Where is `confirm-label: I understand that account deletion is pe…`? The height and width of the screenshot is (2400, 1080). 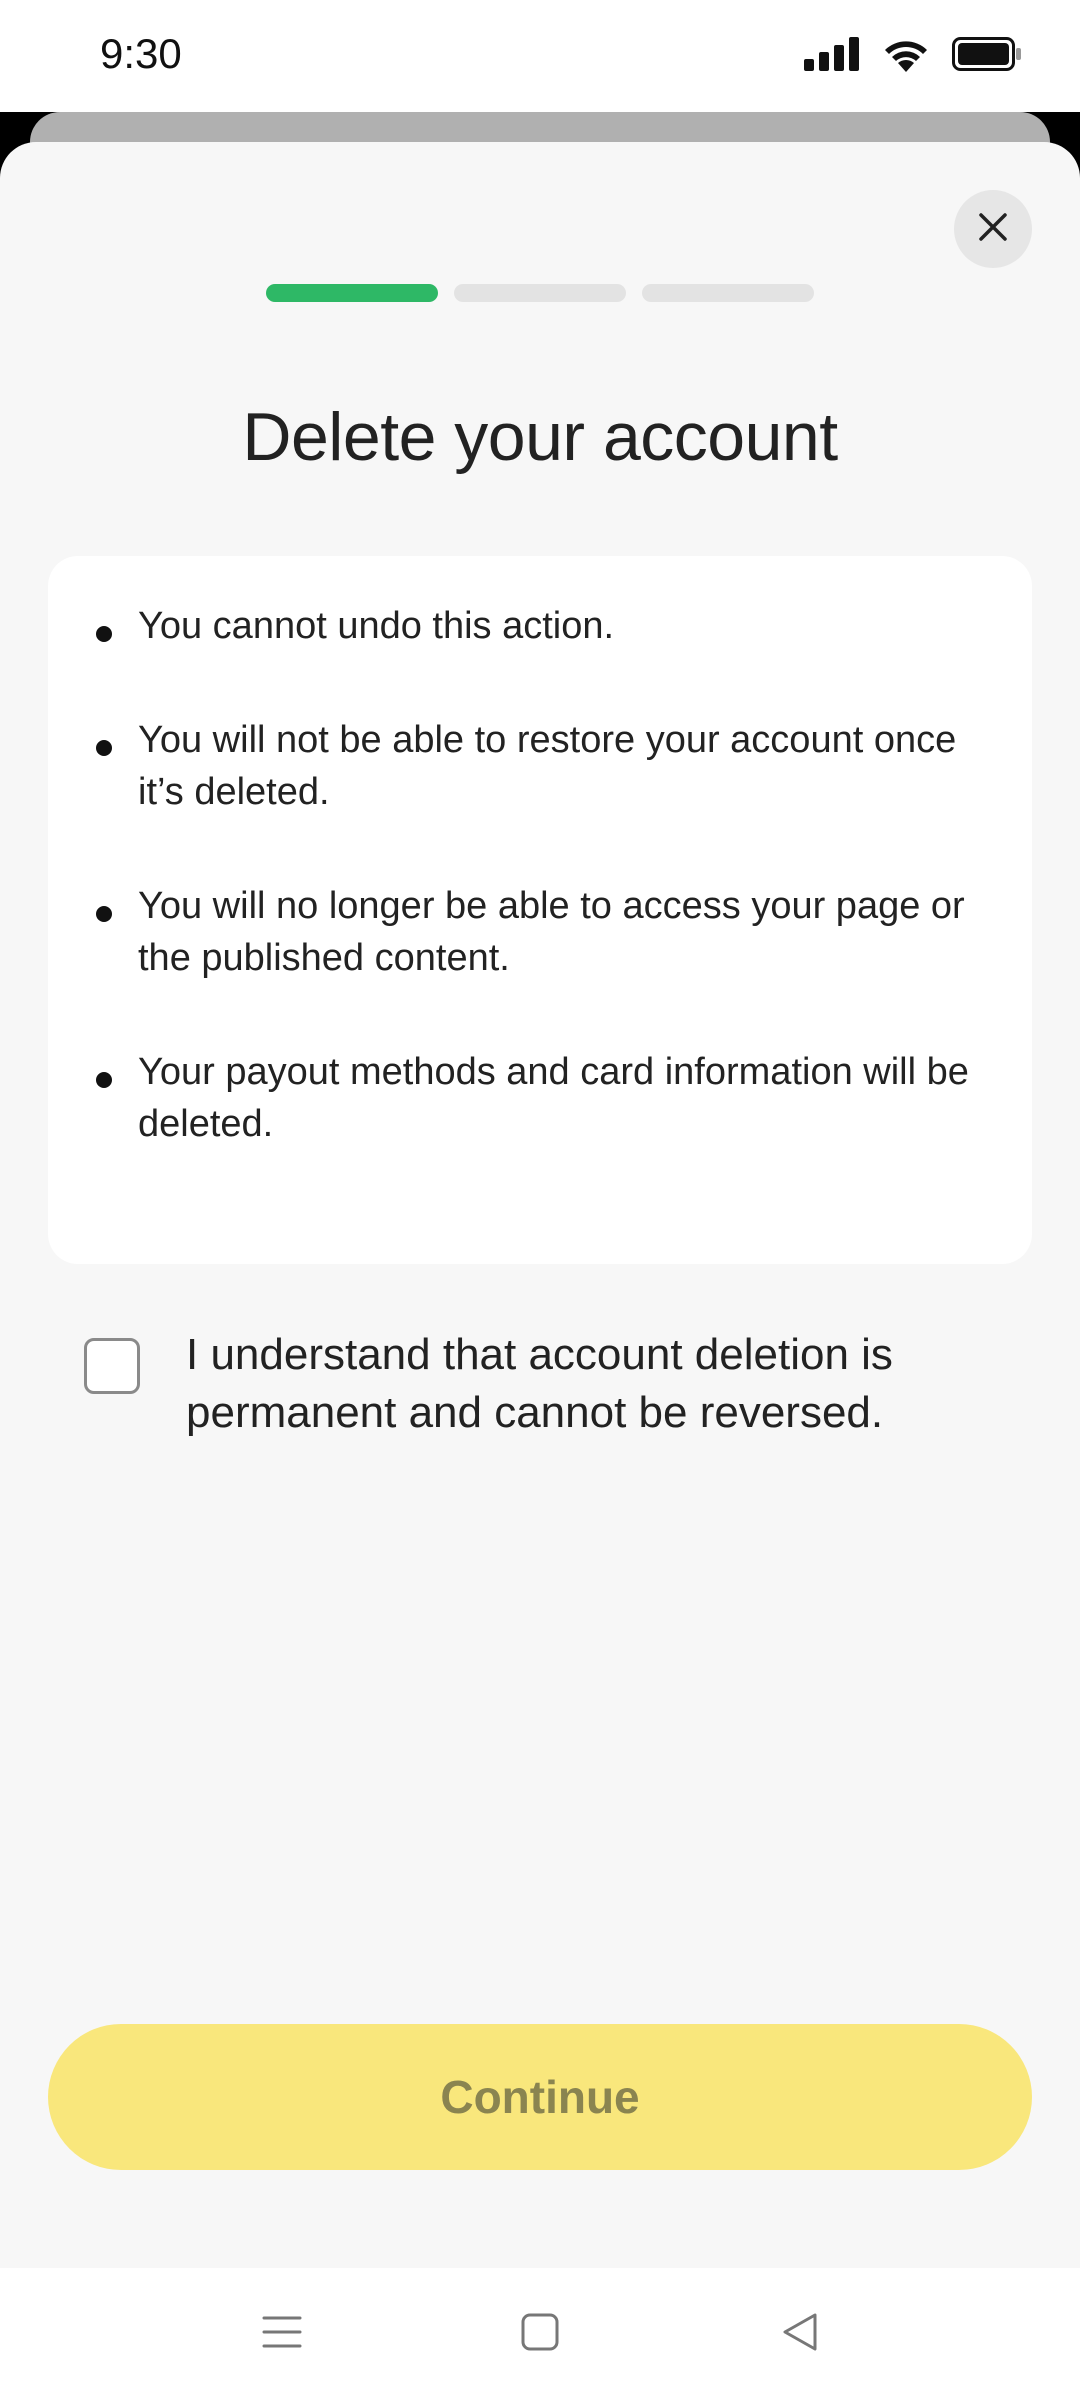 confirm-label: I understand that account deletion is pe… is located at coordinates (596, 1384).